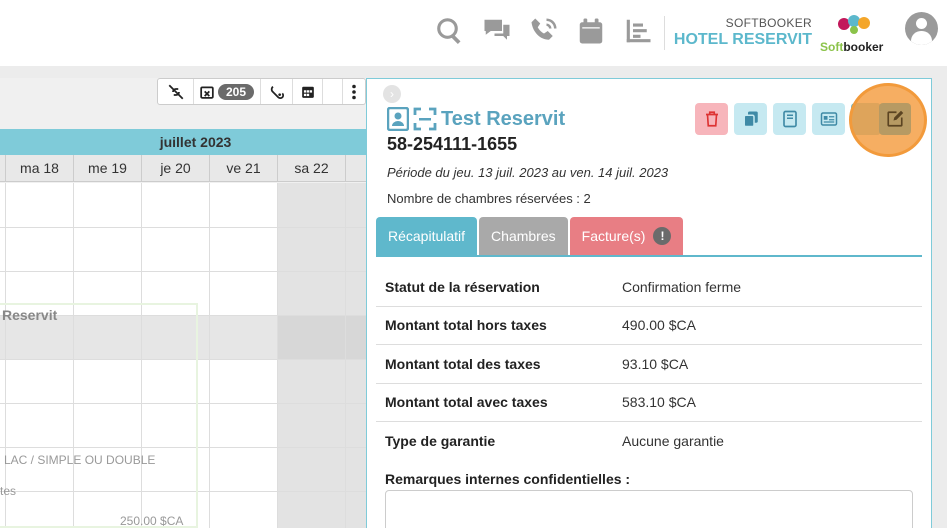  I want to click on copy-icon, so click(750, 119).